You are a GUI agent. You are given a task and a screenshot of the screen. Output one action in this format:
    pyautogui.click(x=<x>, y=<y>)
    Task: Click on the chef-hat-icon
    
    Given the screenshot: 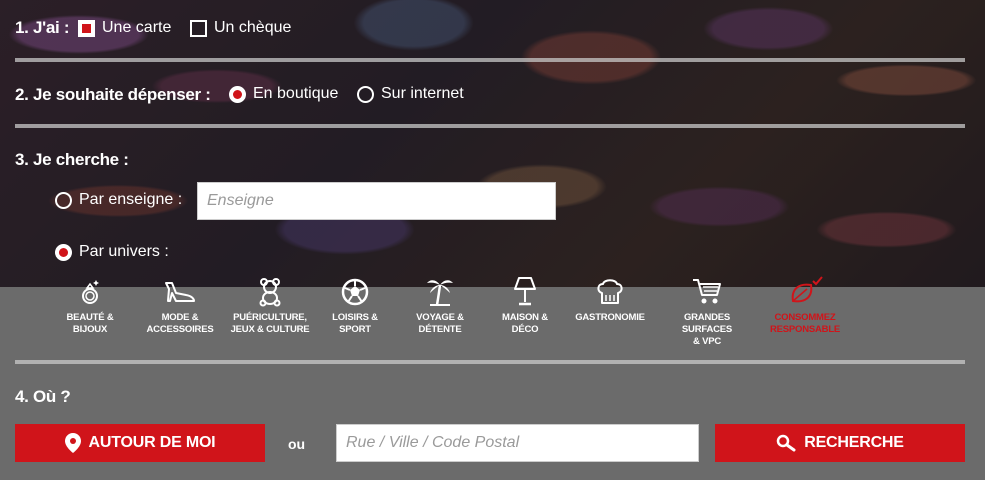 What is the action you would take?
    pyautogui.click(x=610, y=291)
    